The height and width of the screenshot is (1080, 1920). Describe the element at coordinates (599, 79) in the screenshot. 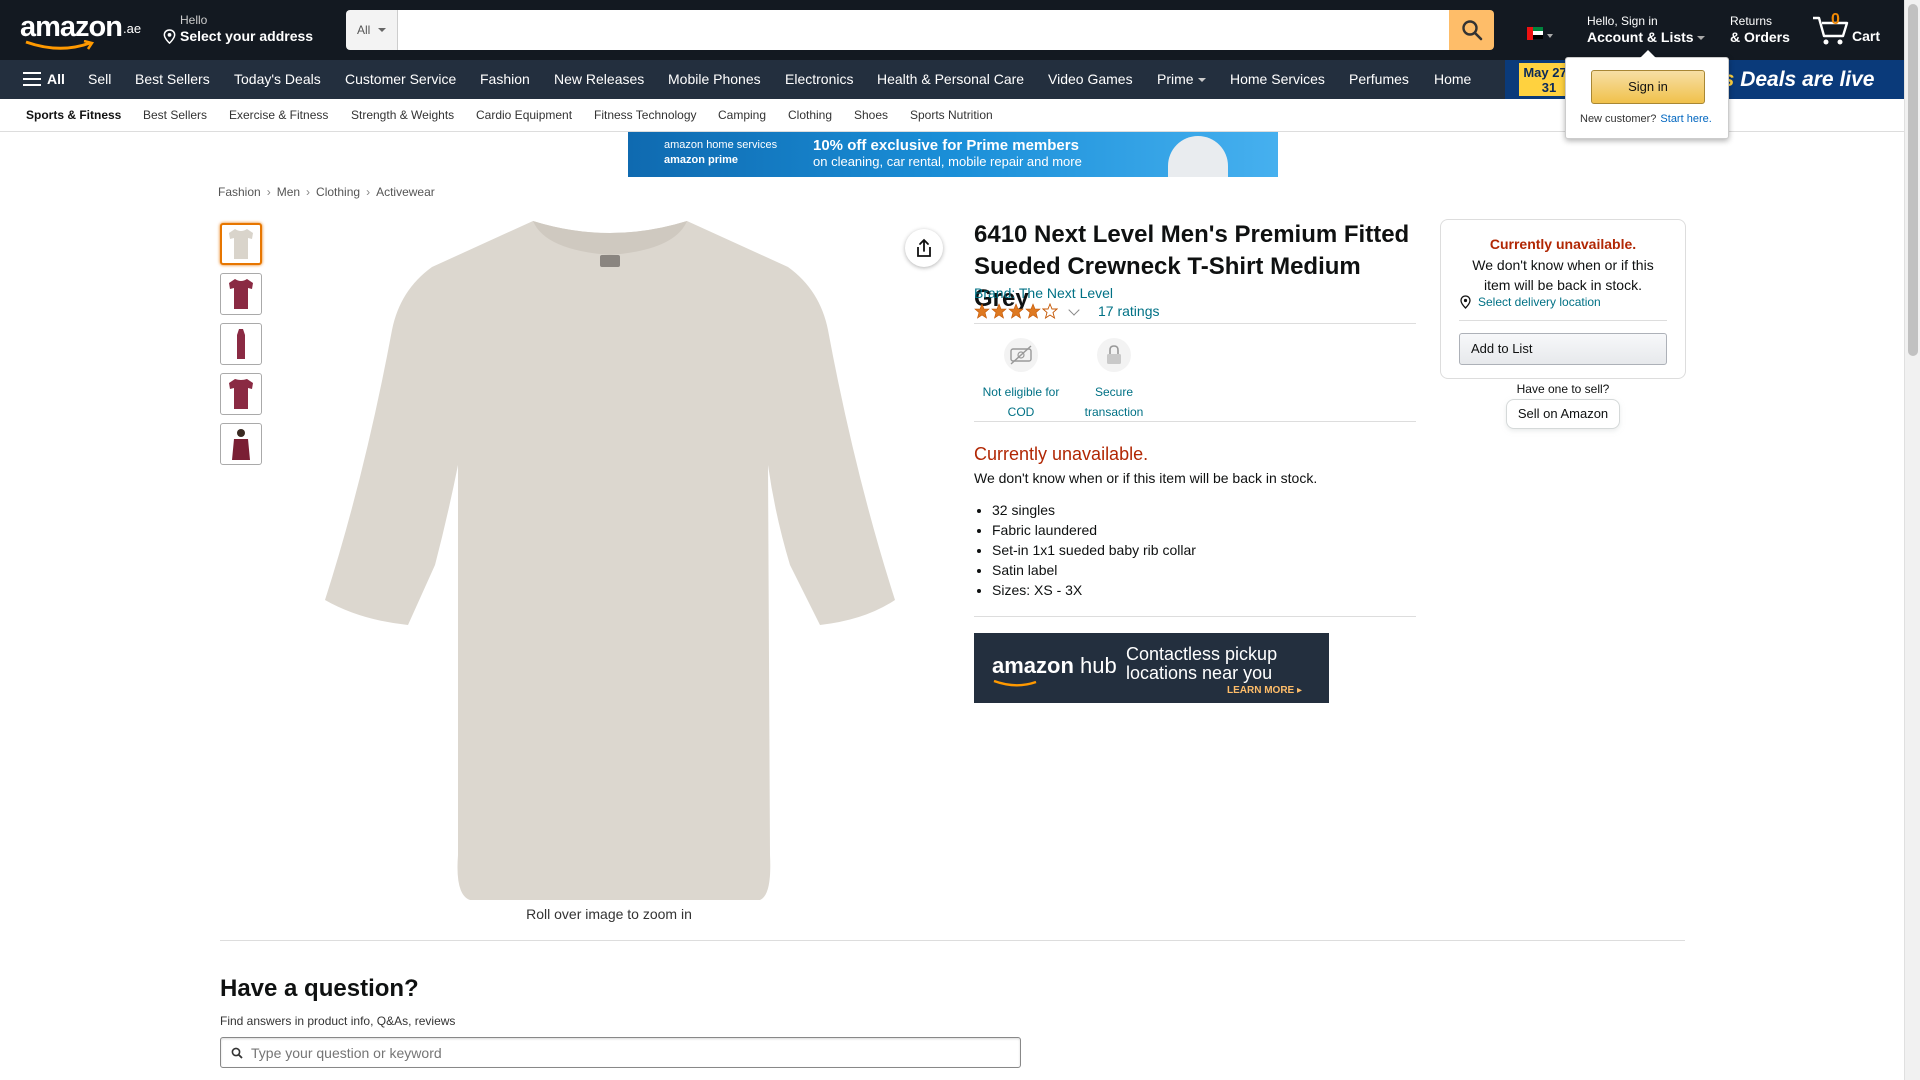

I see `nav-item-new-releases: New Releases` at that location.